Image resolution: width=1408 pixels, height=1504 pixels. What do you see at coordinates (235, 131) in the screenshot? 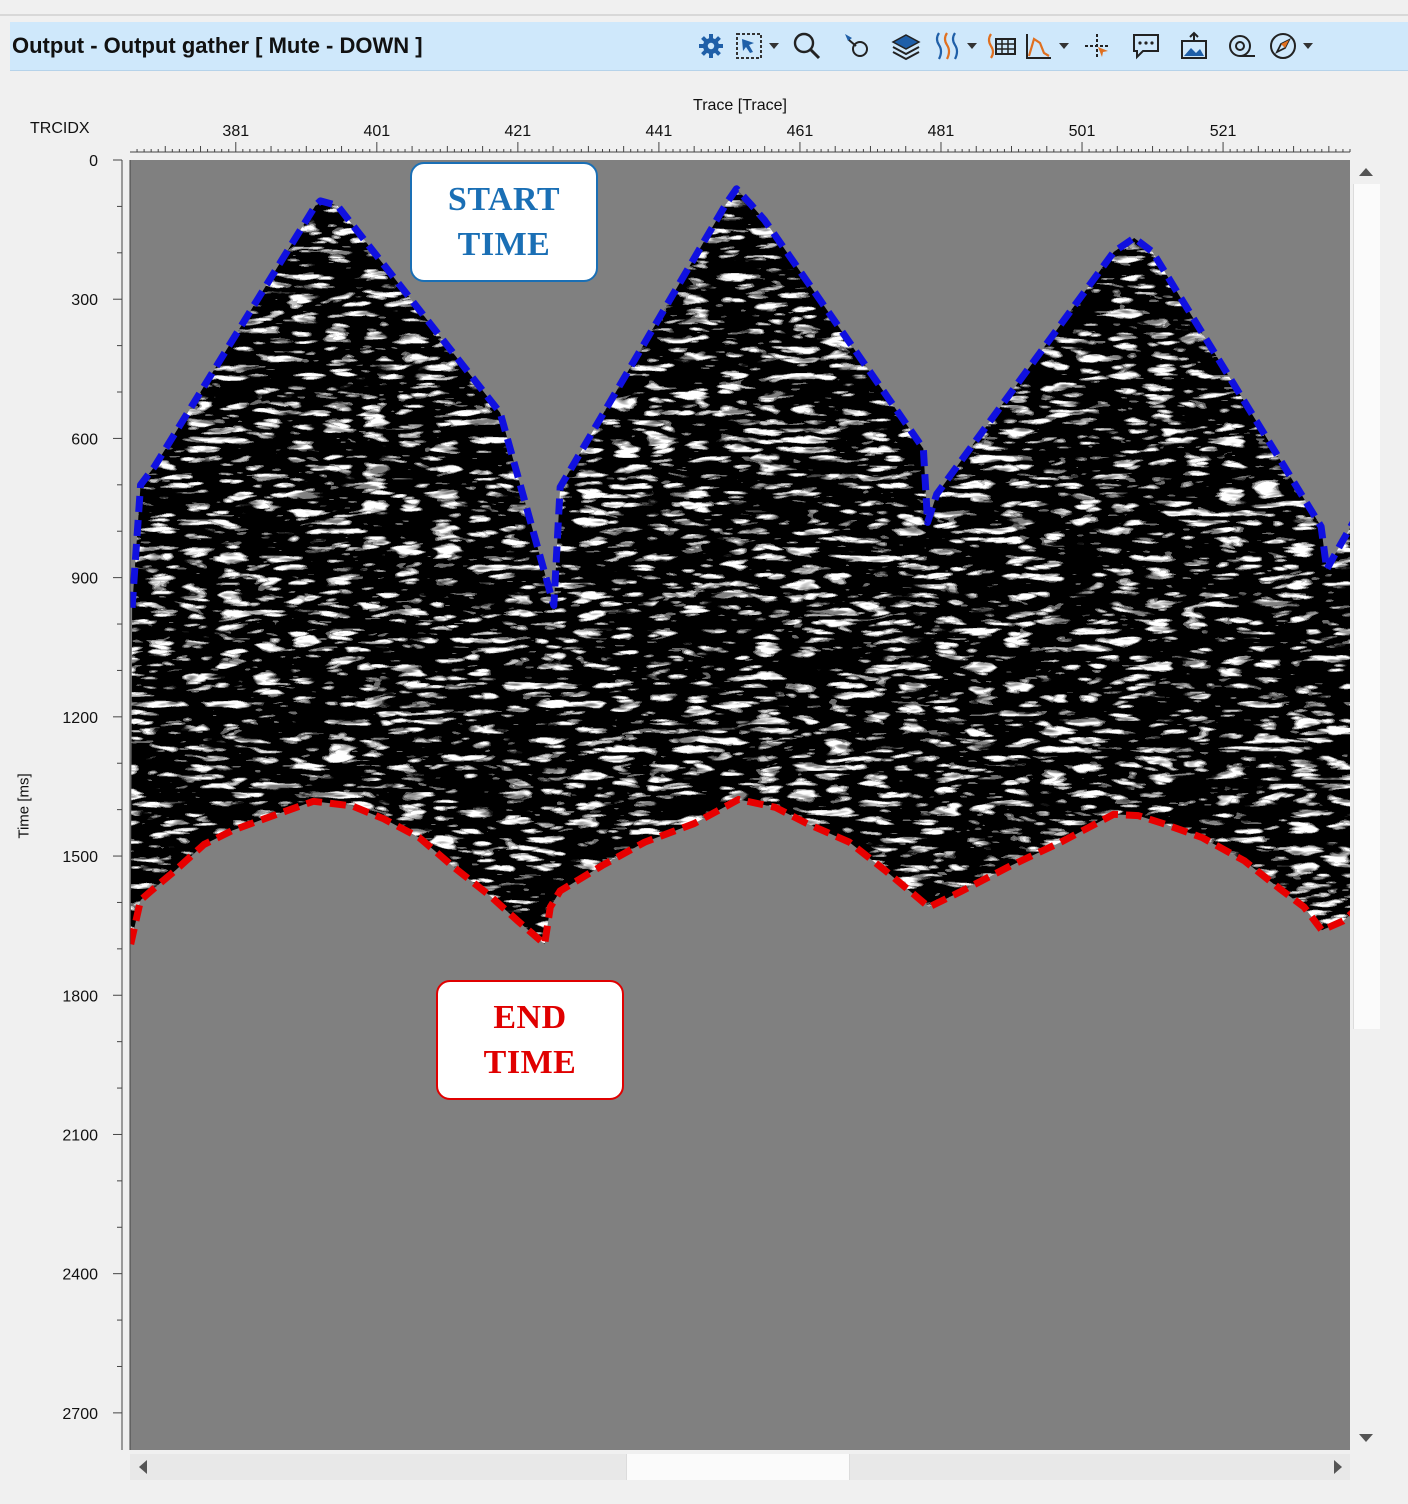
I see `x-tick-label: 381` at bounding box center [235, 131].